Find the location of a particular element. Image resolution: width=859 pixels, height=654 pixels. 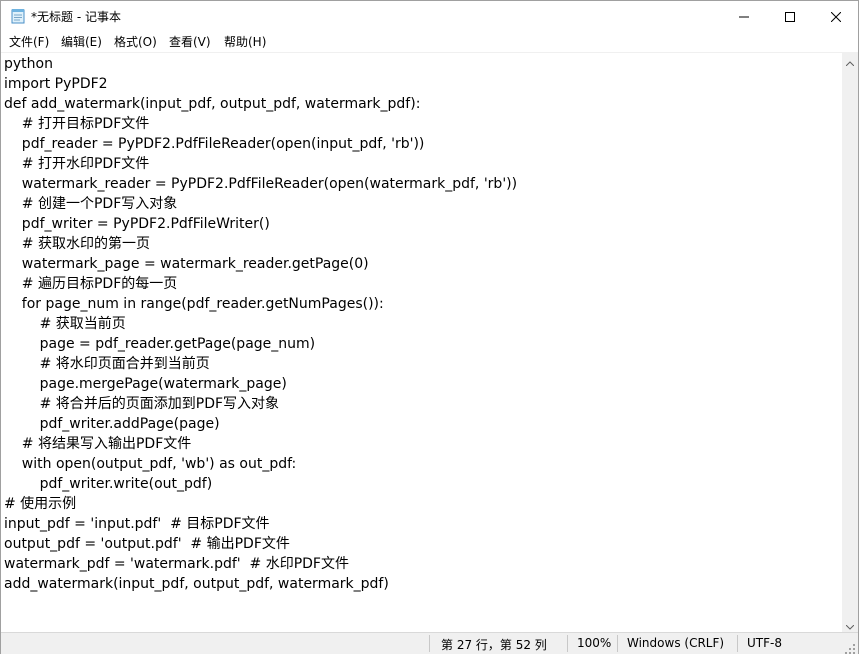

close-icon is located at coordinates (836, 16).